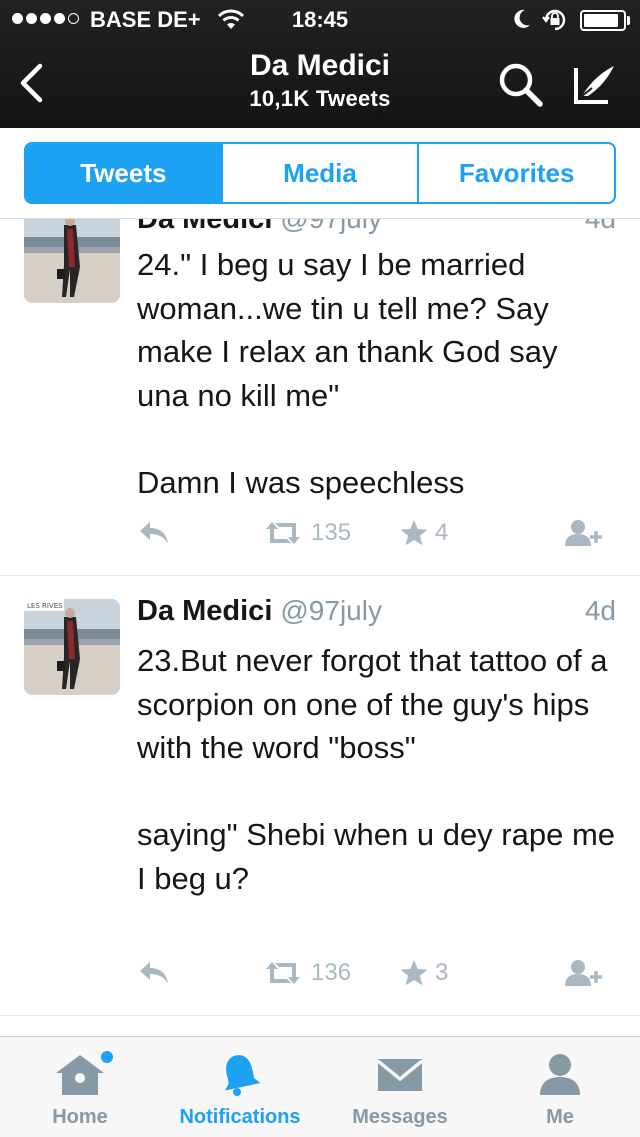 The height and width of the screenshot is (1137, 640). What do you see at coordinates (240, 1076) in the screenshot?
I see `bell-icon` at bounding box center [240, 1076].